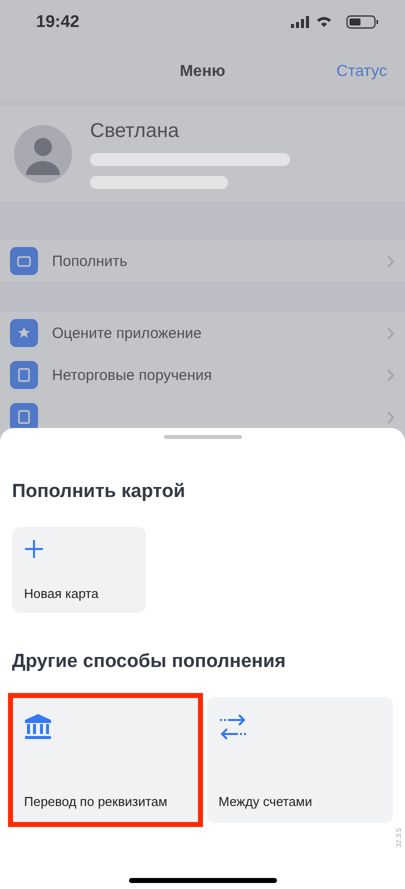 The height and width of the screenshot is (889, 405). I want to click on bank-icon, so click(38, 726).